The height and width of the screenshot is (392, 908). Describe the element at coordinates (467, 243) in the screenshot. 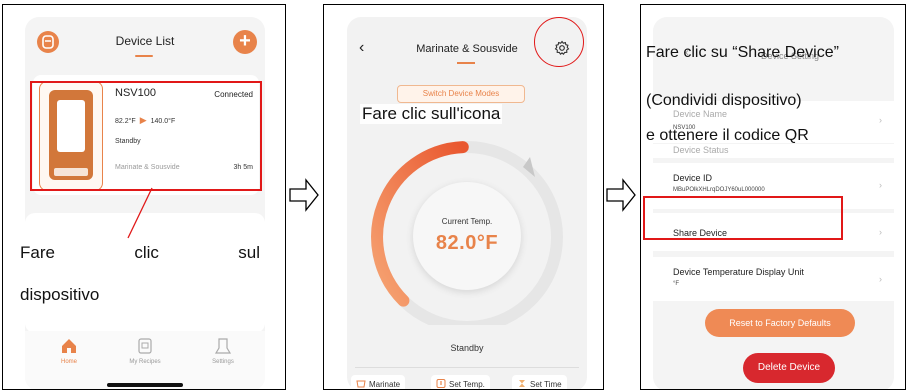

I see `current-temp-value: 82.0°F` at that location.